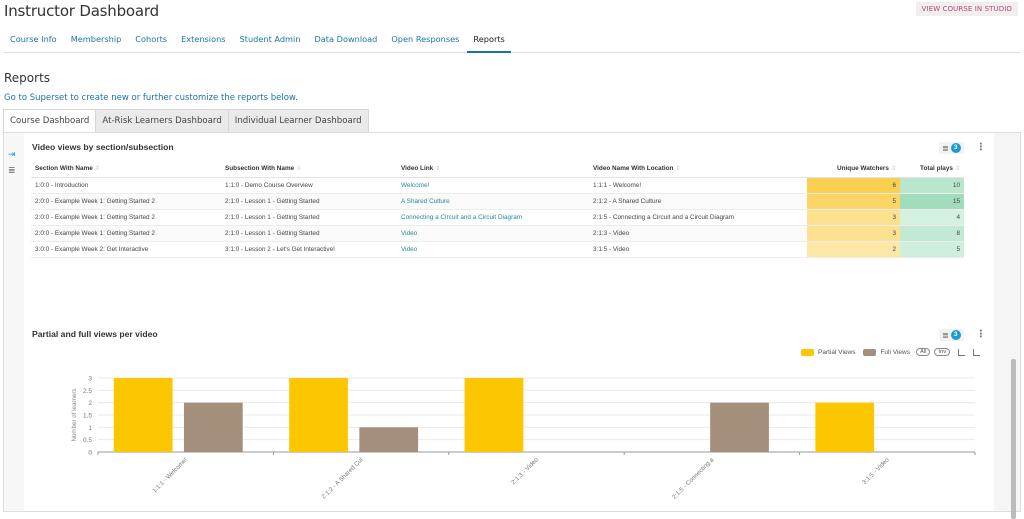 This screenshot has height=519, width=1024. What do you see at coordinates (27, 78) in the screenshot?
I see `reports-heading: Reports` at bounding box center [27, 78].